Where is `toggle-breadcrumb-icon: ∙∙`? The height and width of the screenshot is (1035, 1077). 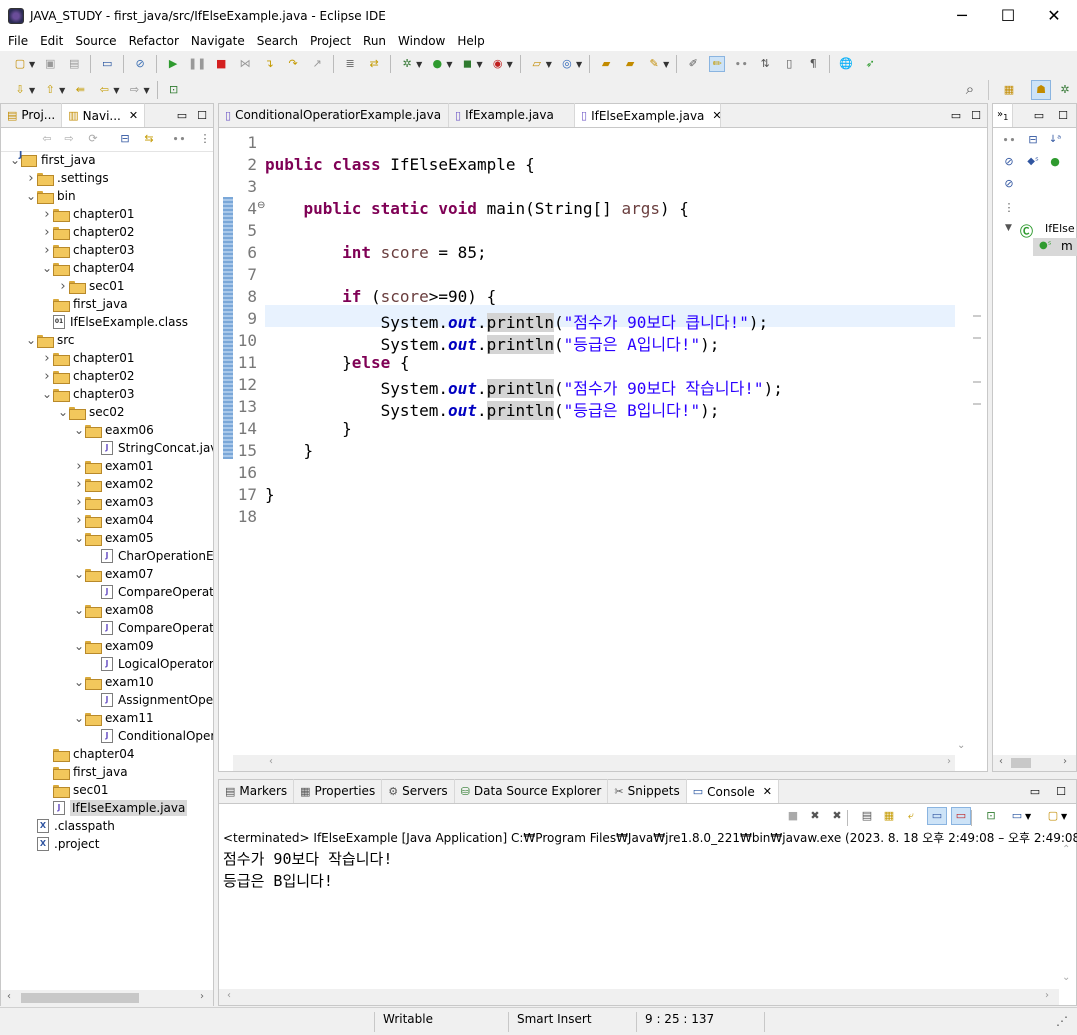
toggle-breadcrumb-icon: ∙∙ is located at coordinates (741, 64).